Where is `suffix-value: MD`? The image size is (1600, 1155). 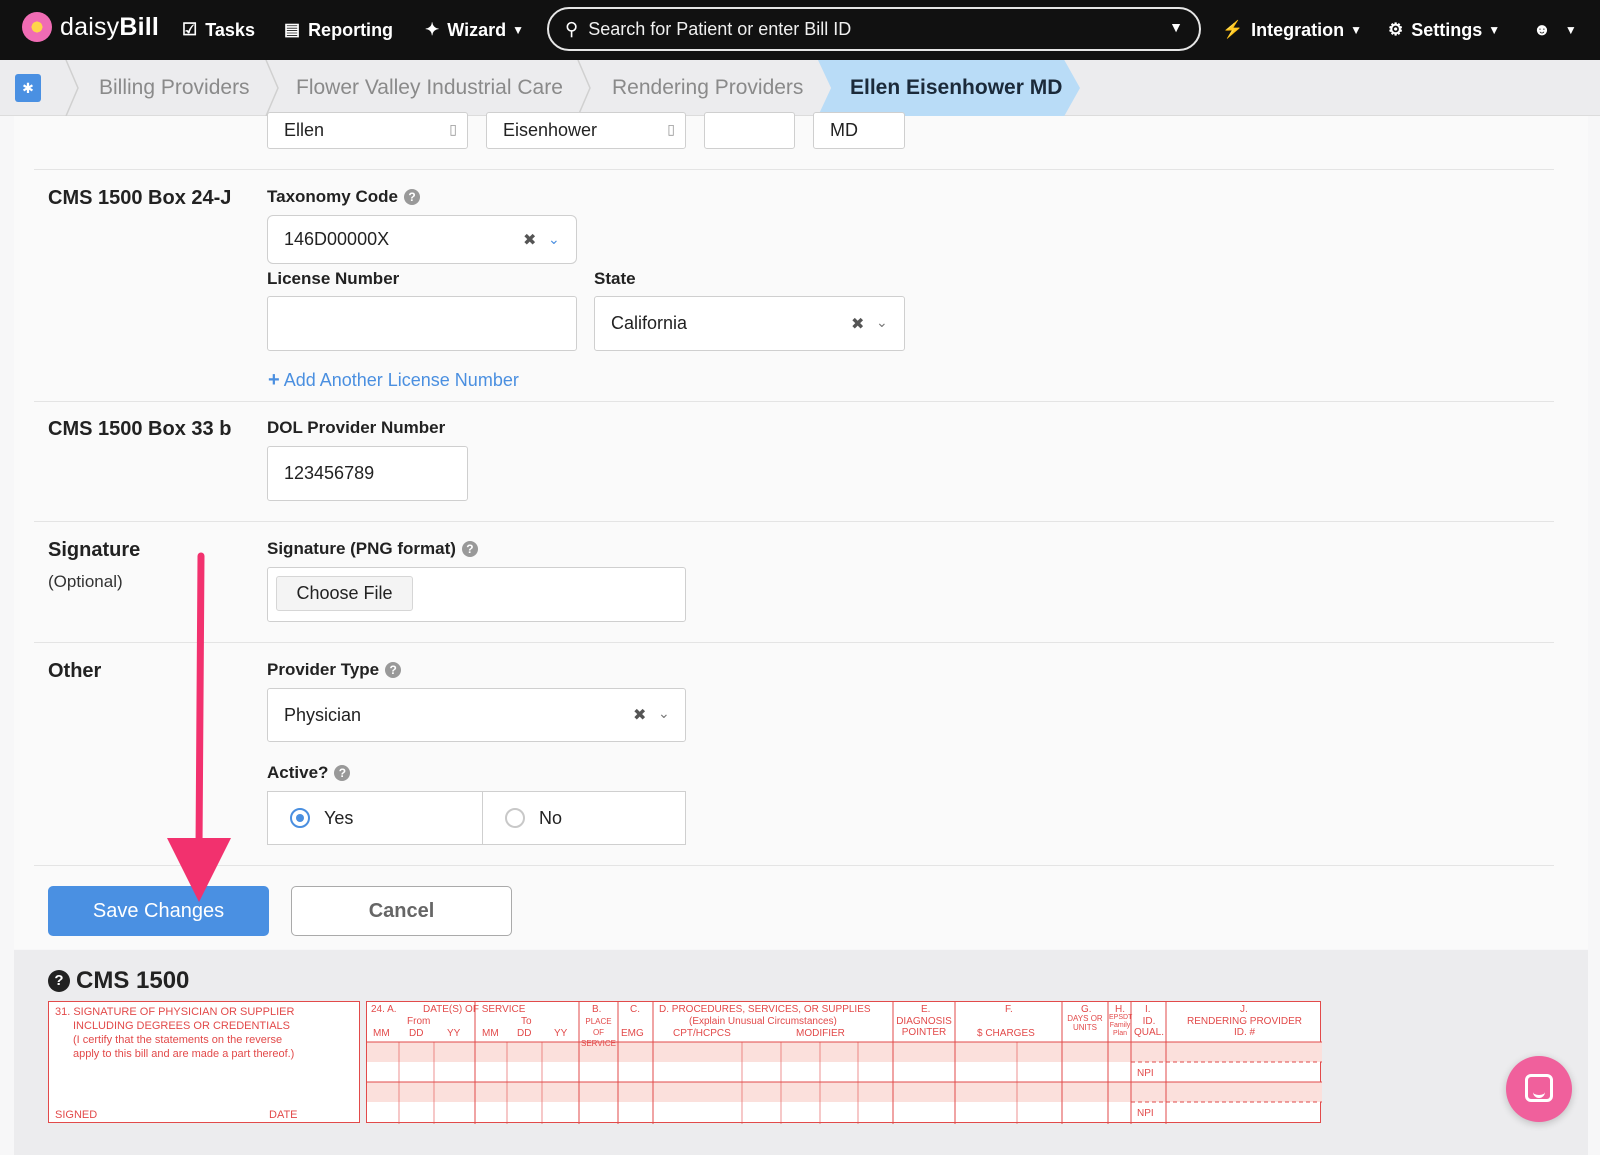
suffix-value: MD is located at coordinates (844, 130).